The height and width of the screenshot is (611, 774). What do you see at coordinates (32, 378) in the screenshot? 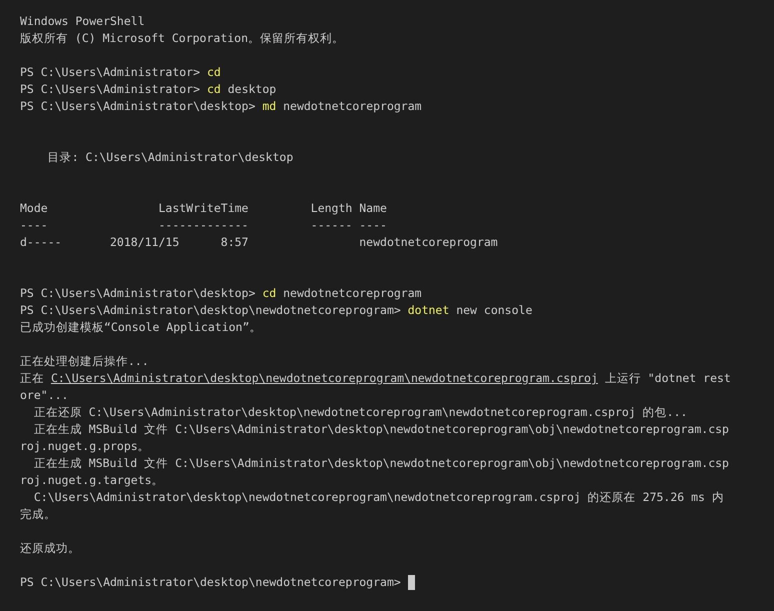
I see `output-text: 正在` at bounding box center [32, 378].